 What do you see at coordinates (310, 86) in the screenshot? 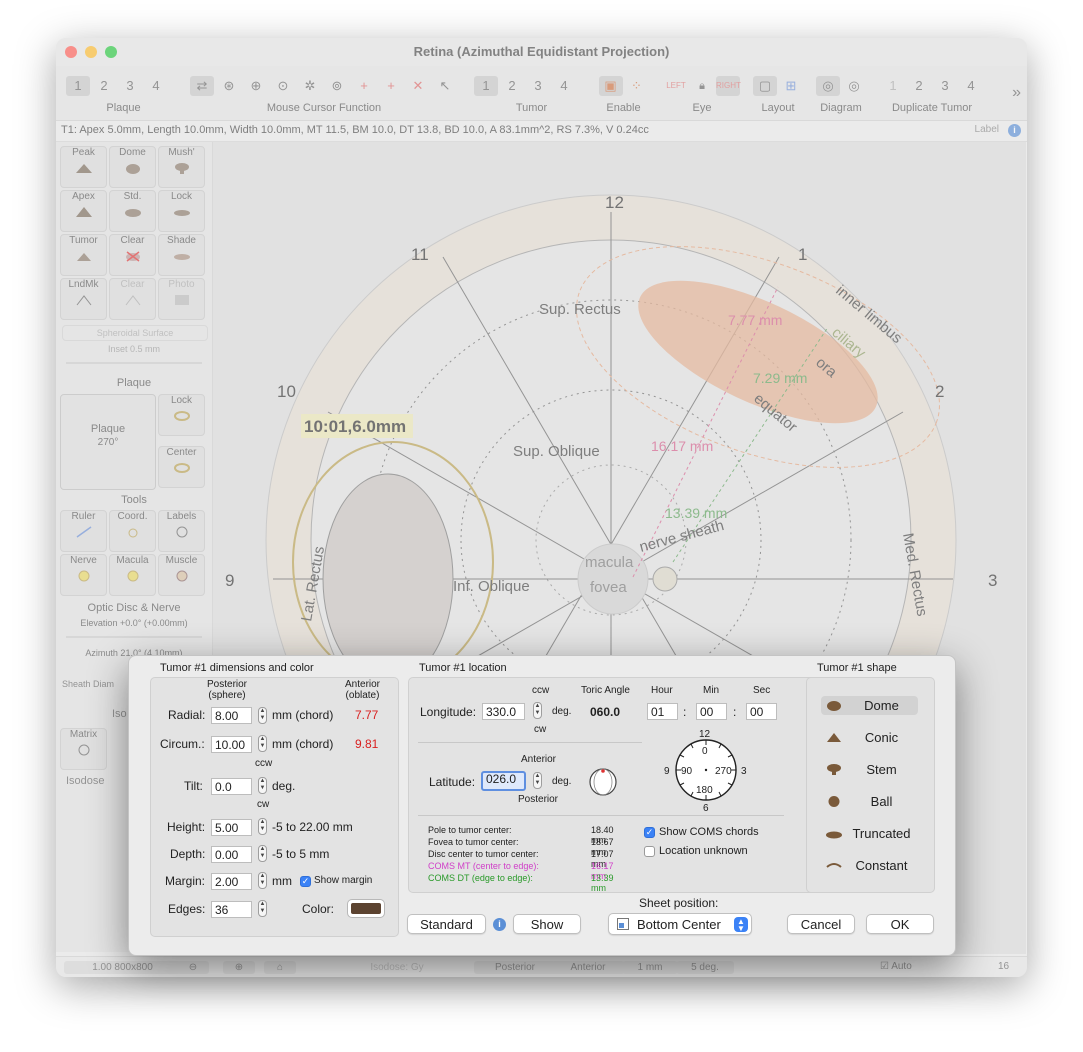
I see `cursor-gear-icon: ✲` at bounding box center [310, 86].